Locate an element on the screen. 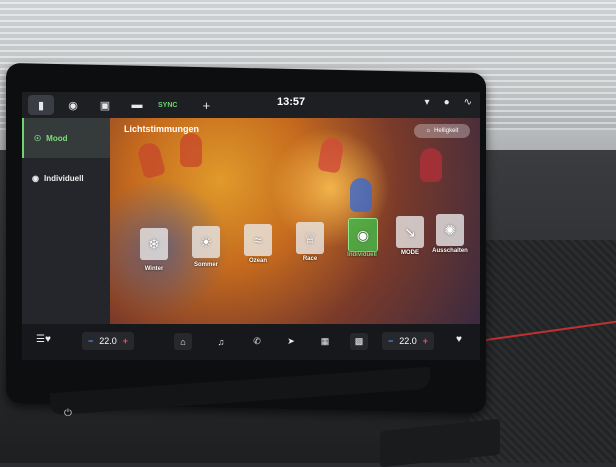 This screenshot has width=616, height=467. tile-sommer: ☀ is located at coordinates (206, 242).